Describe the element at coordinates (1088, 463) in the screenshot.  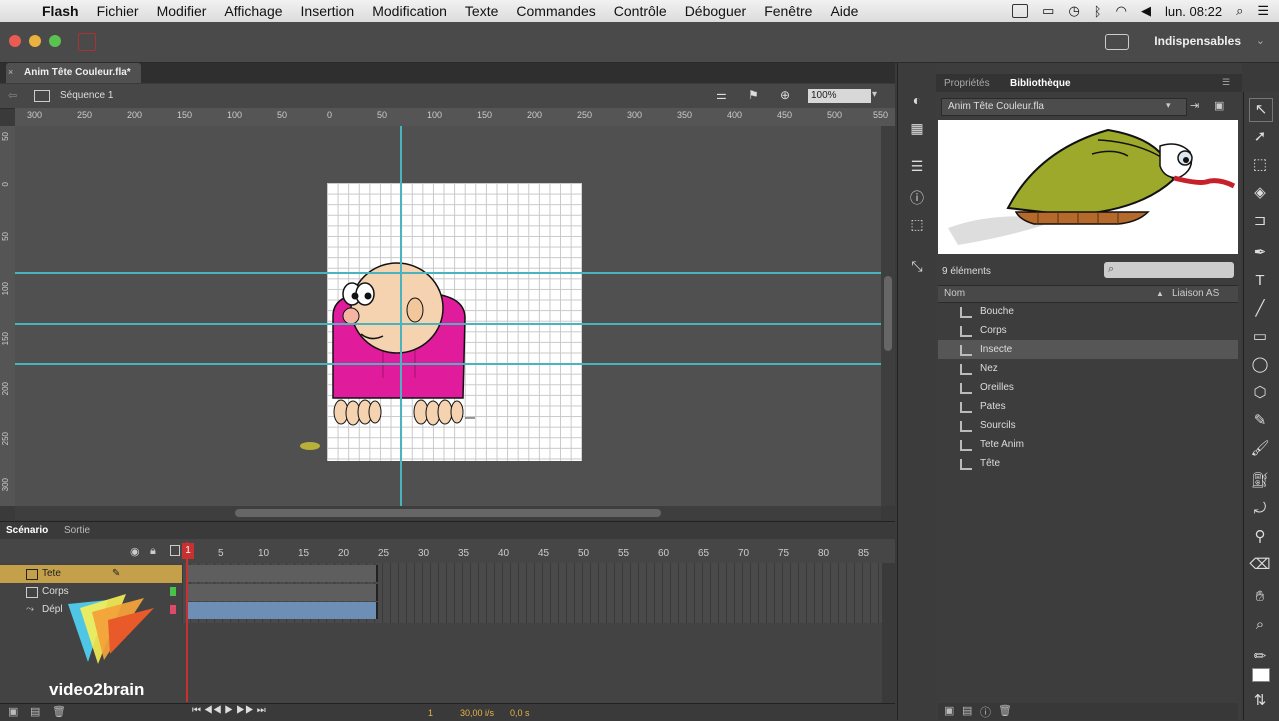
I see `list-item: Tête` at that location.